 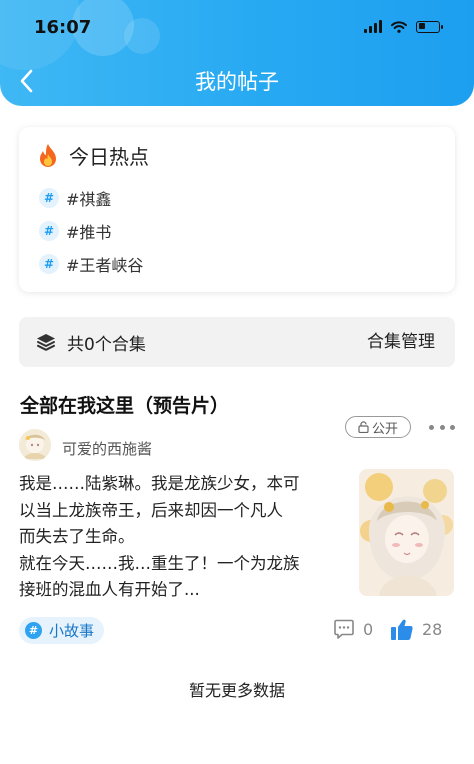 I want to click on comment-button: 0, so click(x=353, y=629).